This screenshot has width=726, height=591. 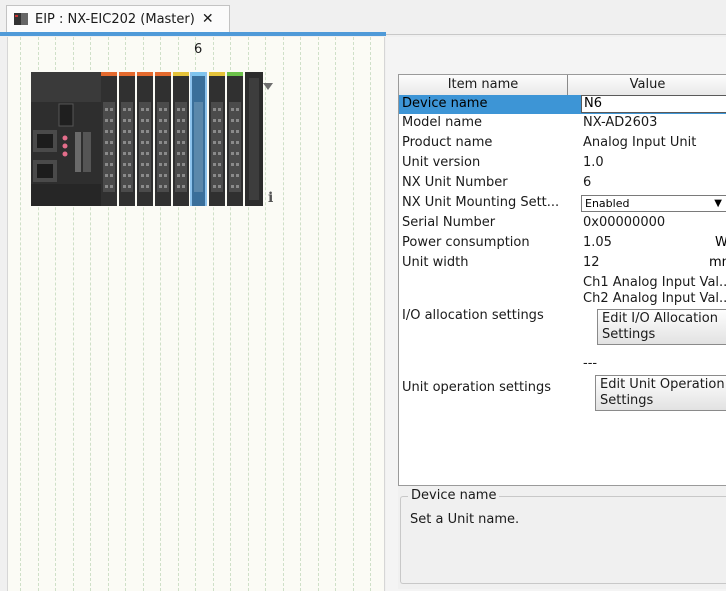 What do you see at coordinates (254, 139) in the screenshot?
I see `end-cover` at bounding box center [254, 139].